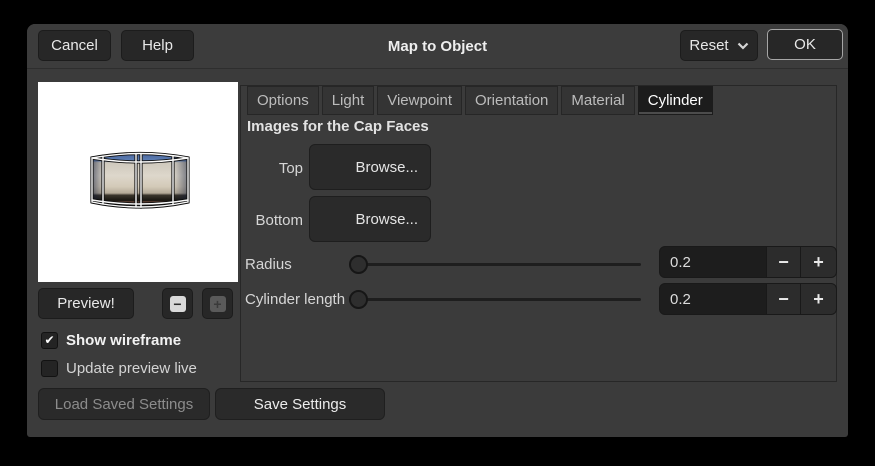  What do you see at coordinates (713, 262) in the screenshot?
I see `radius-value-field: 0.2` at bounding box center [713, 262].